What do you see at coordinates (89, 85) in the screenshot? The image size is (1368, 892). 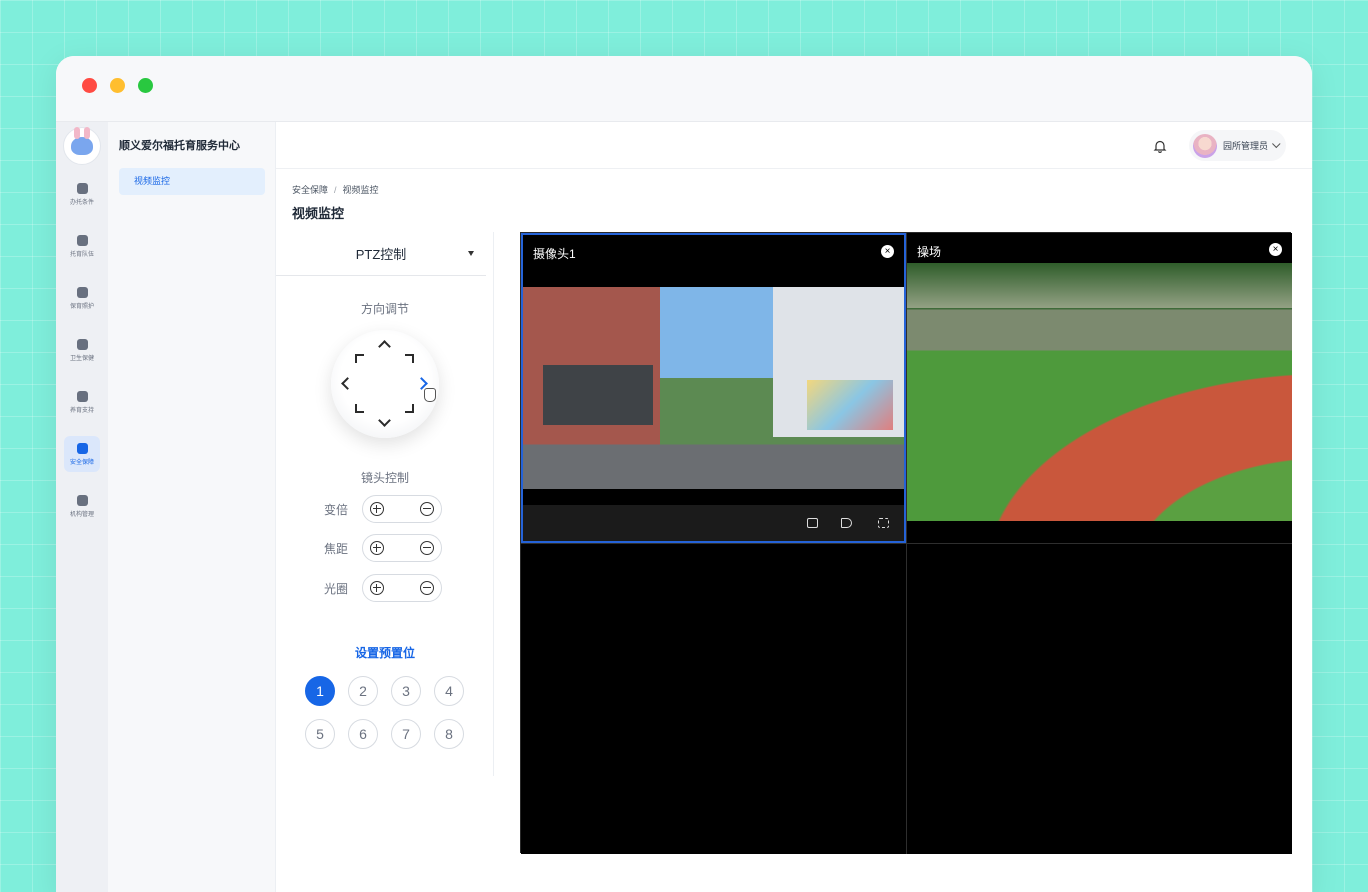 I see `close-window-button` at bounding box center [89, 85].